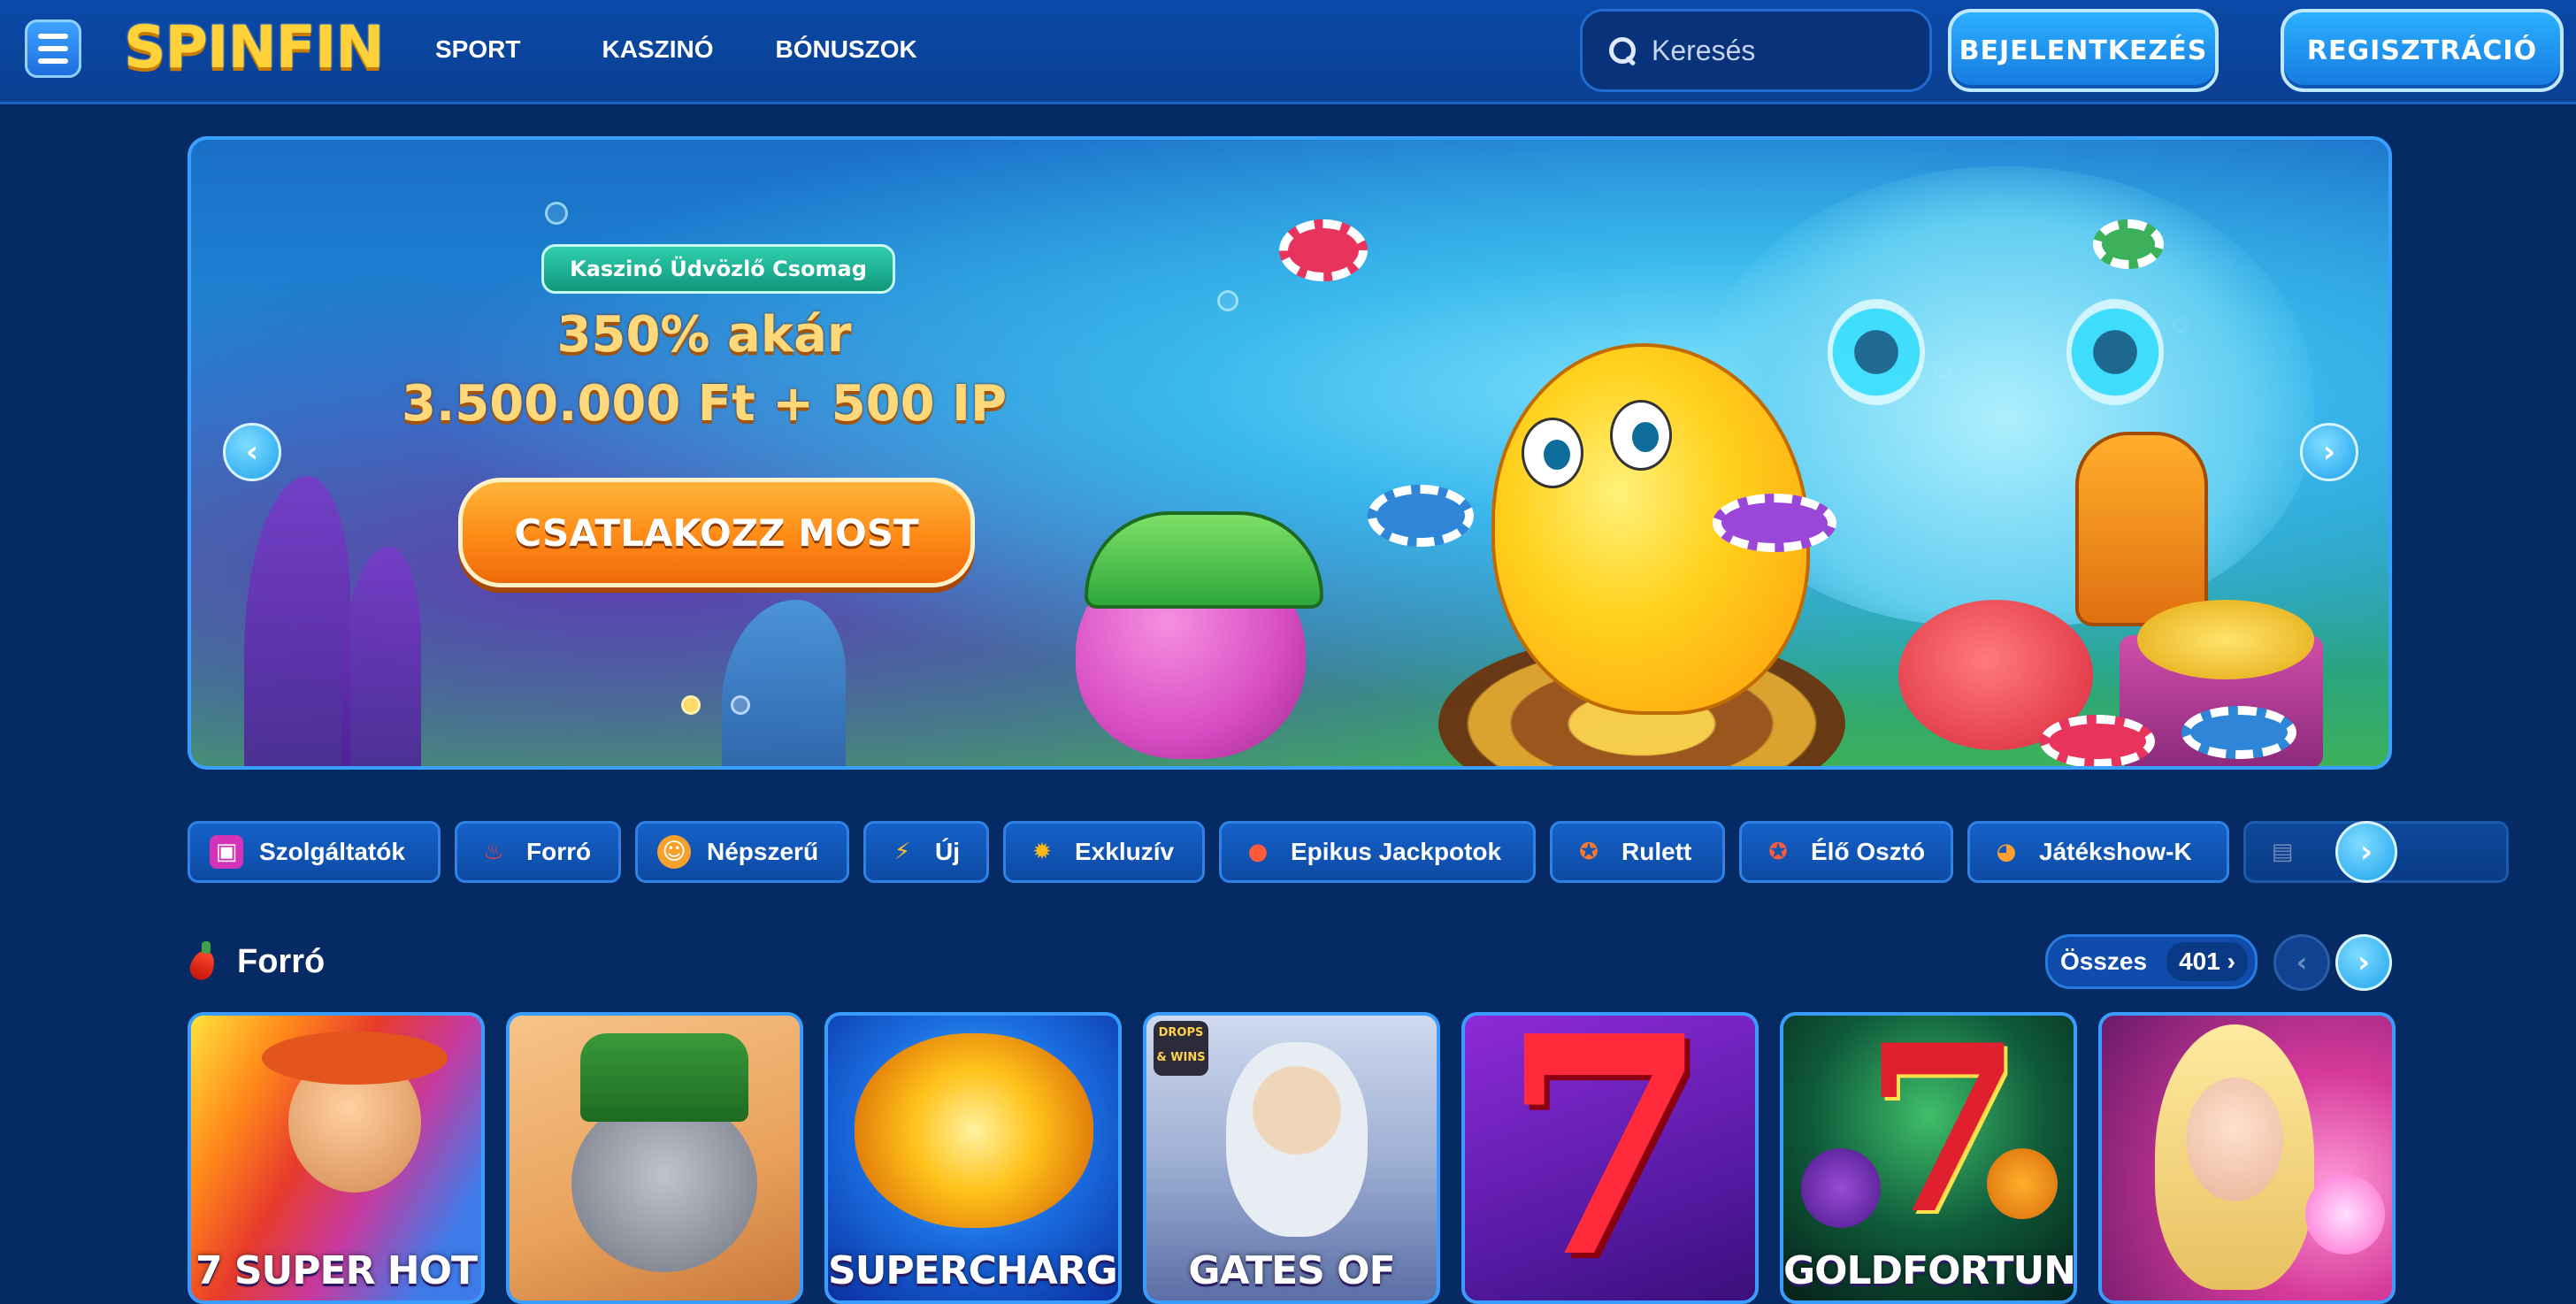  I want to click on game-show-icon: ◕, so click(2006, 852).